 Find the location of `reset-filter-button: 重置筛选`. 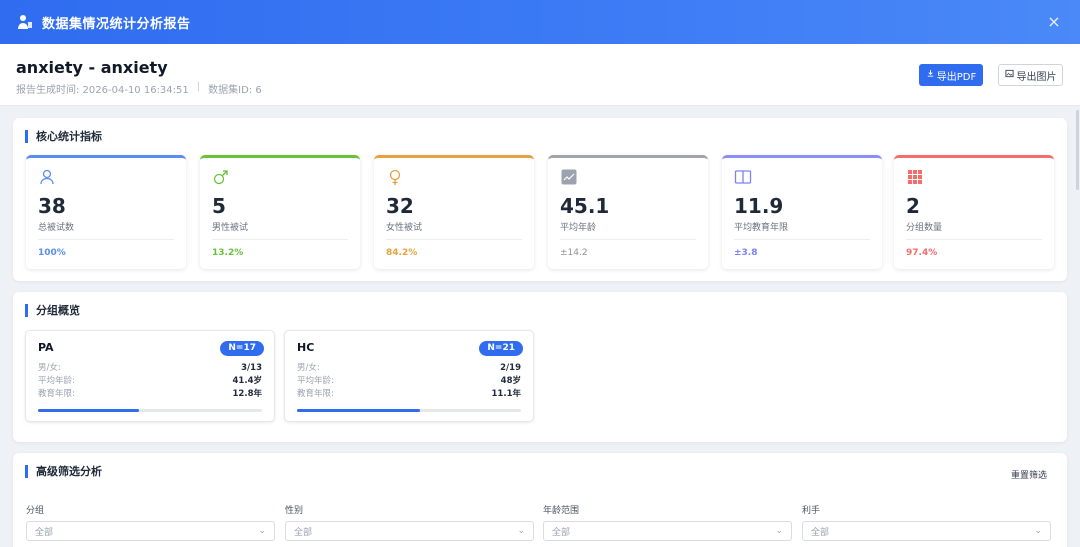

reset-filter-button: 重置筛选 is located at coordinates (1029, 474).